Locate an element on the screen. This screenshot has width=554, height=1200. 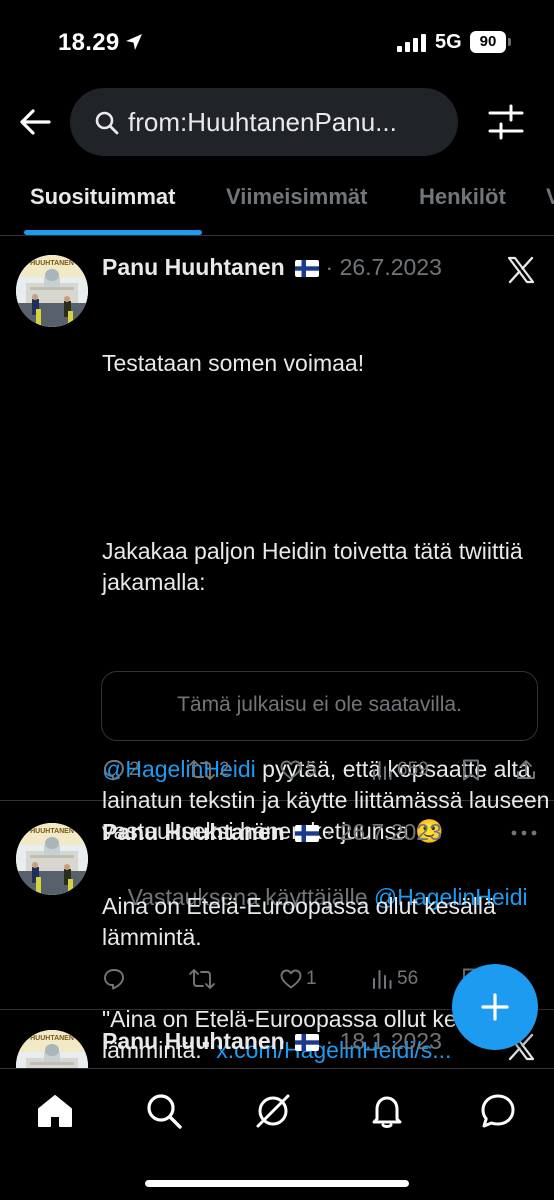
battery-indicator: 90 is located at coordinates (488, 42).